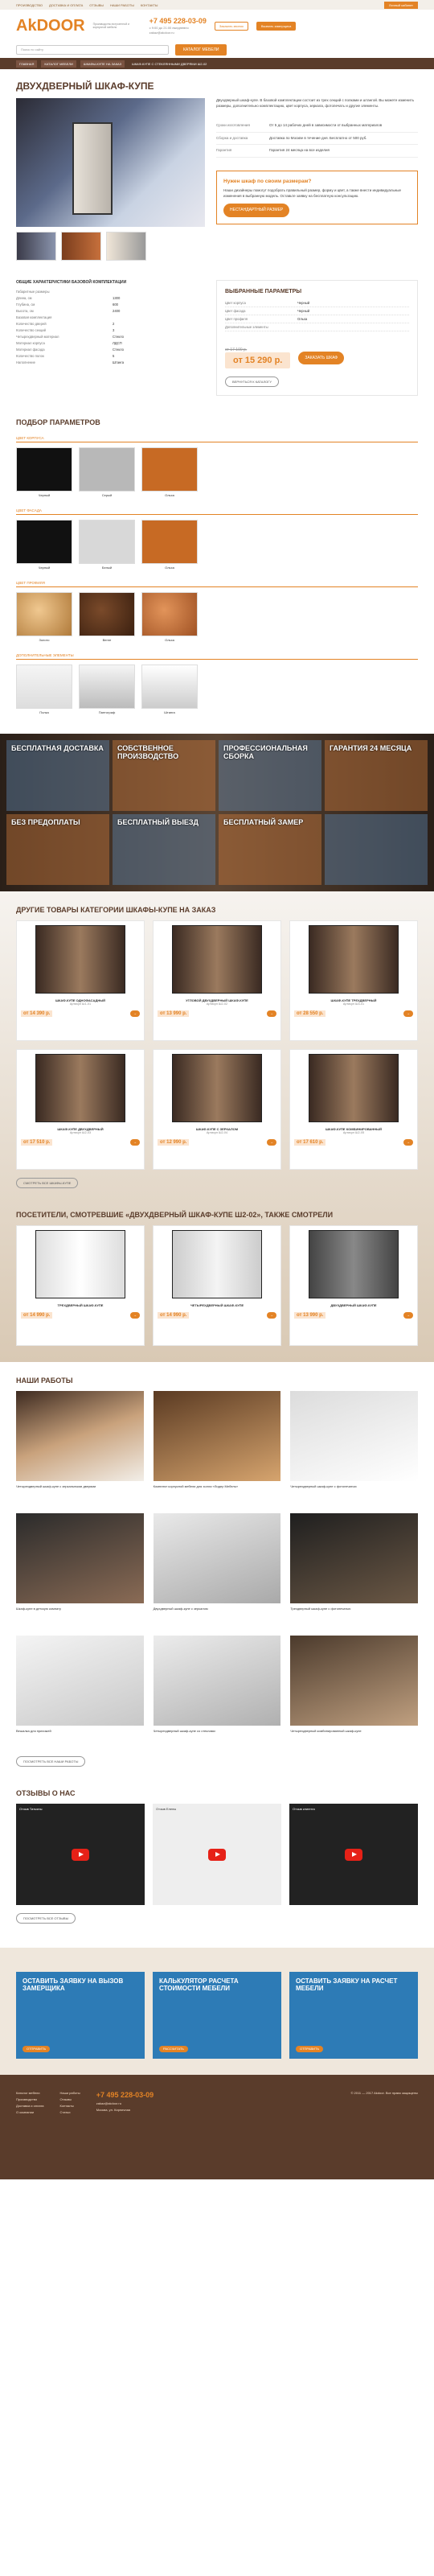 This screenshot has width=434, height=2576. Describe the element at coordinates (27, 64) in the screenshot. I see `breadcrumb-item: Главная` at that location.